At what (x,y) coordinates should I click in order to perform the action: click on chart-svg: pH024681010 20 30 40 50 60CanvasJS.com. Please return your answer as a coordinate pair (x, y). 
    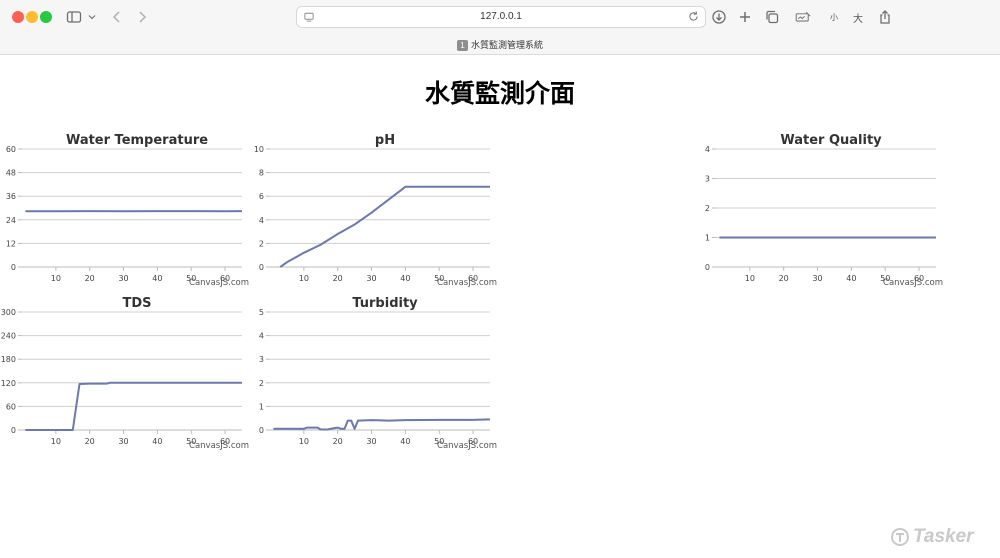
    Looking at the image, I should click on (375, 210).